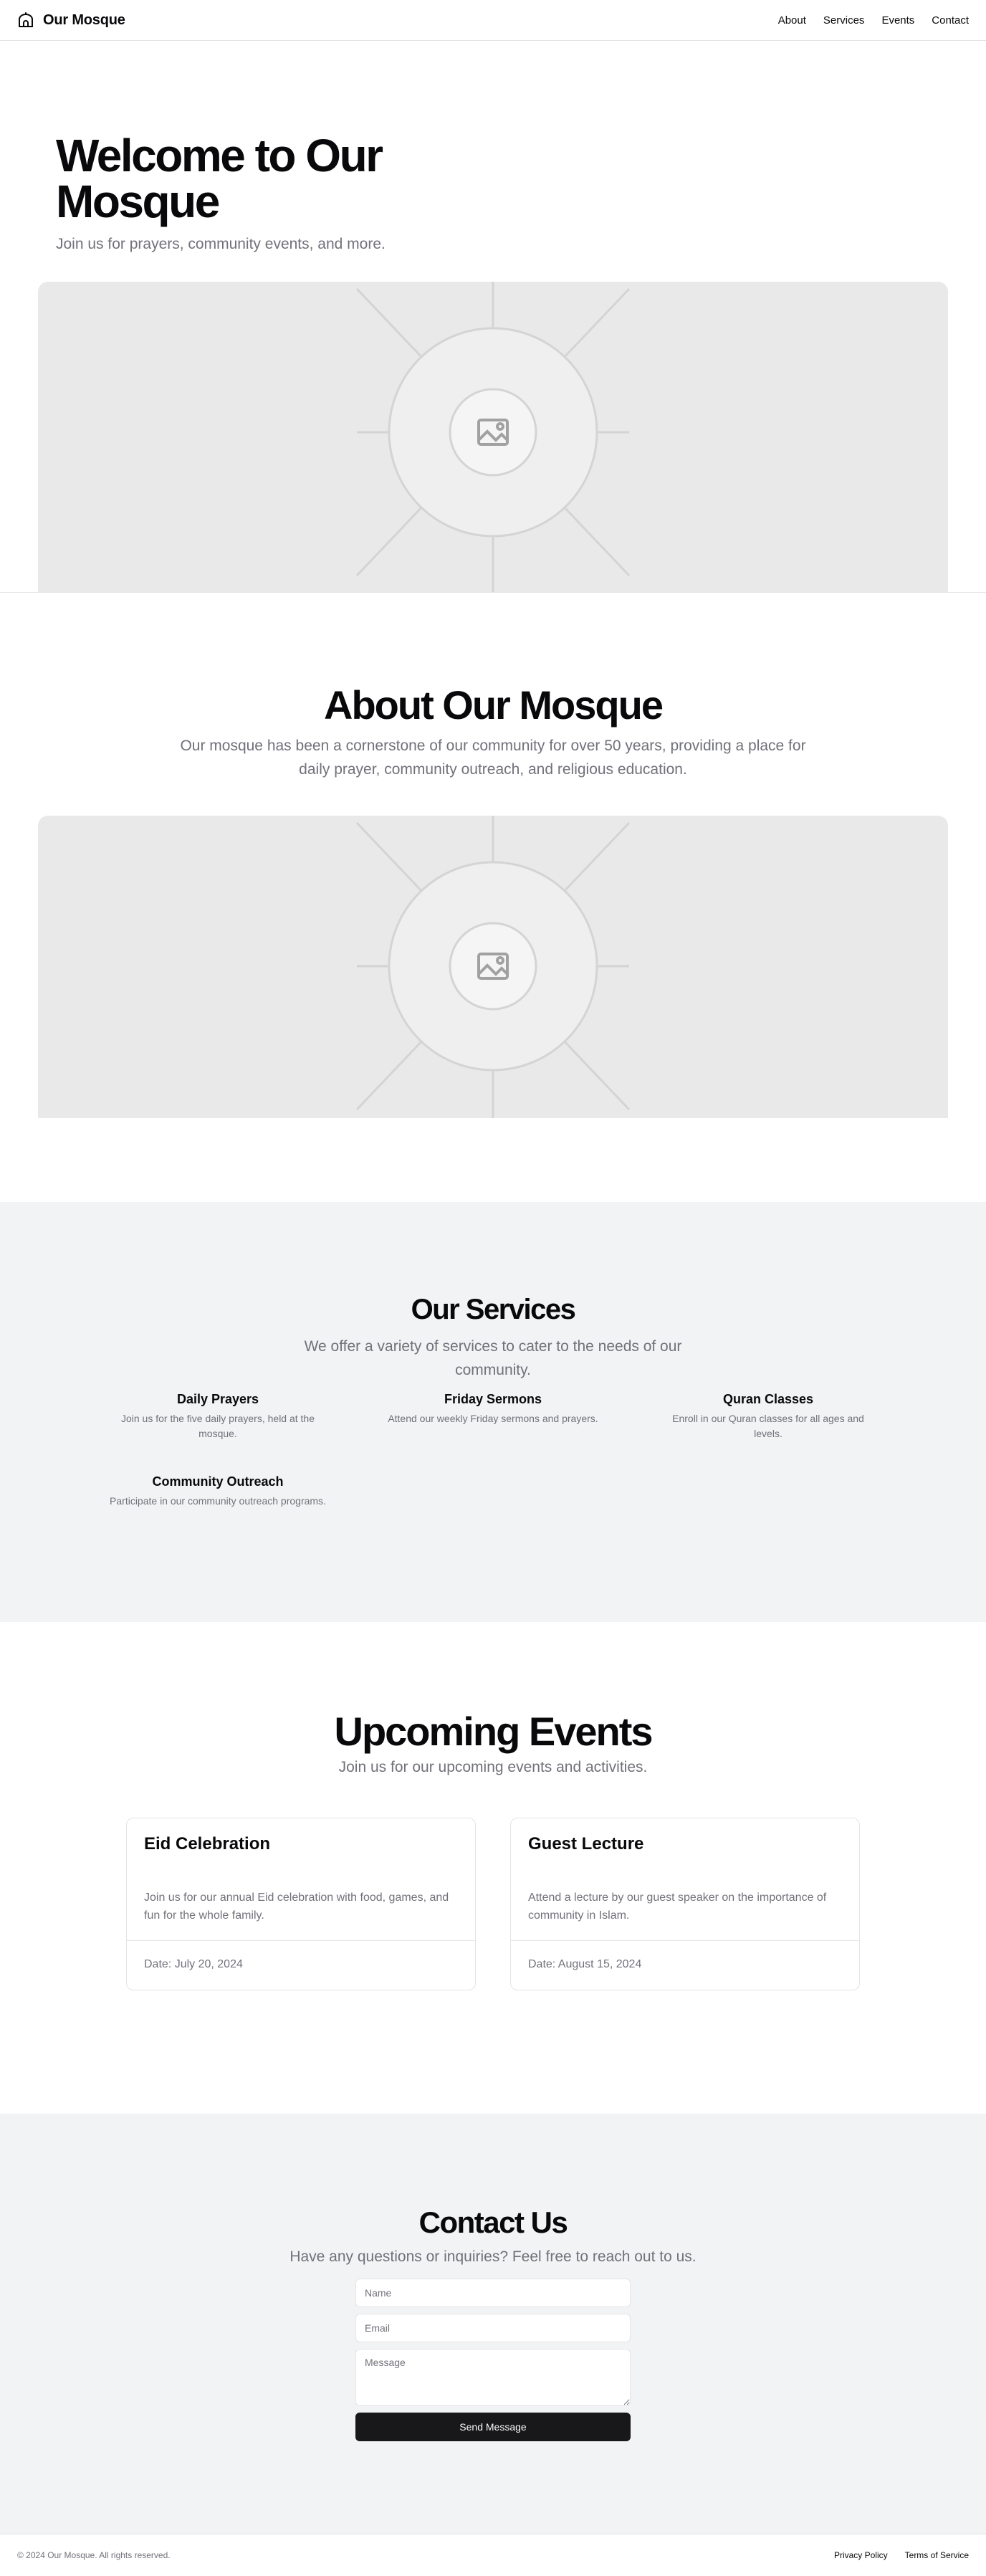  I want to click on contact-title: Contact Us, so click(493, 2222).